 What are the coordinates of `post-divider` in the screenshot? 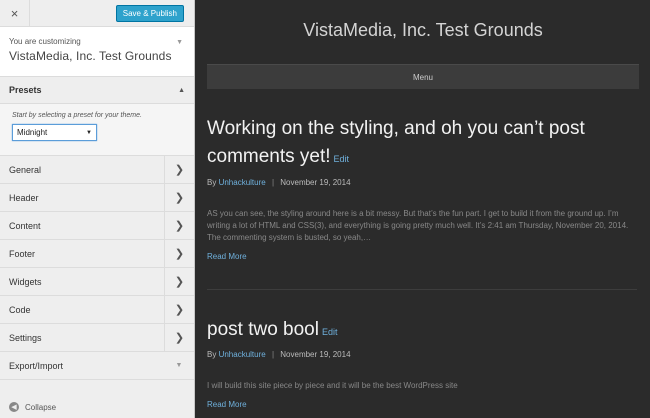 It's located at (422, 289).